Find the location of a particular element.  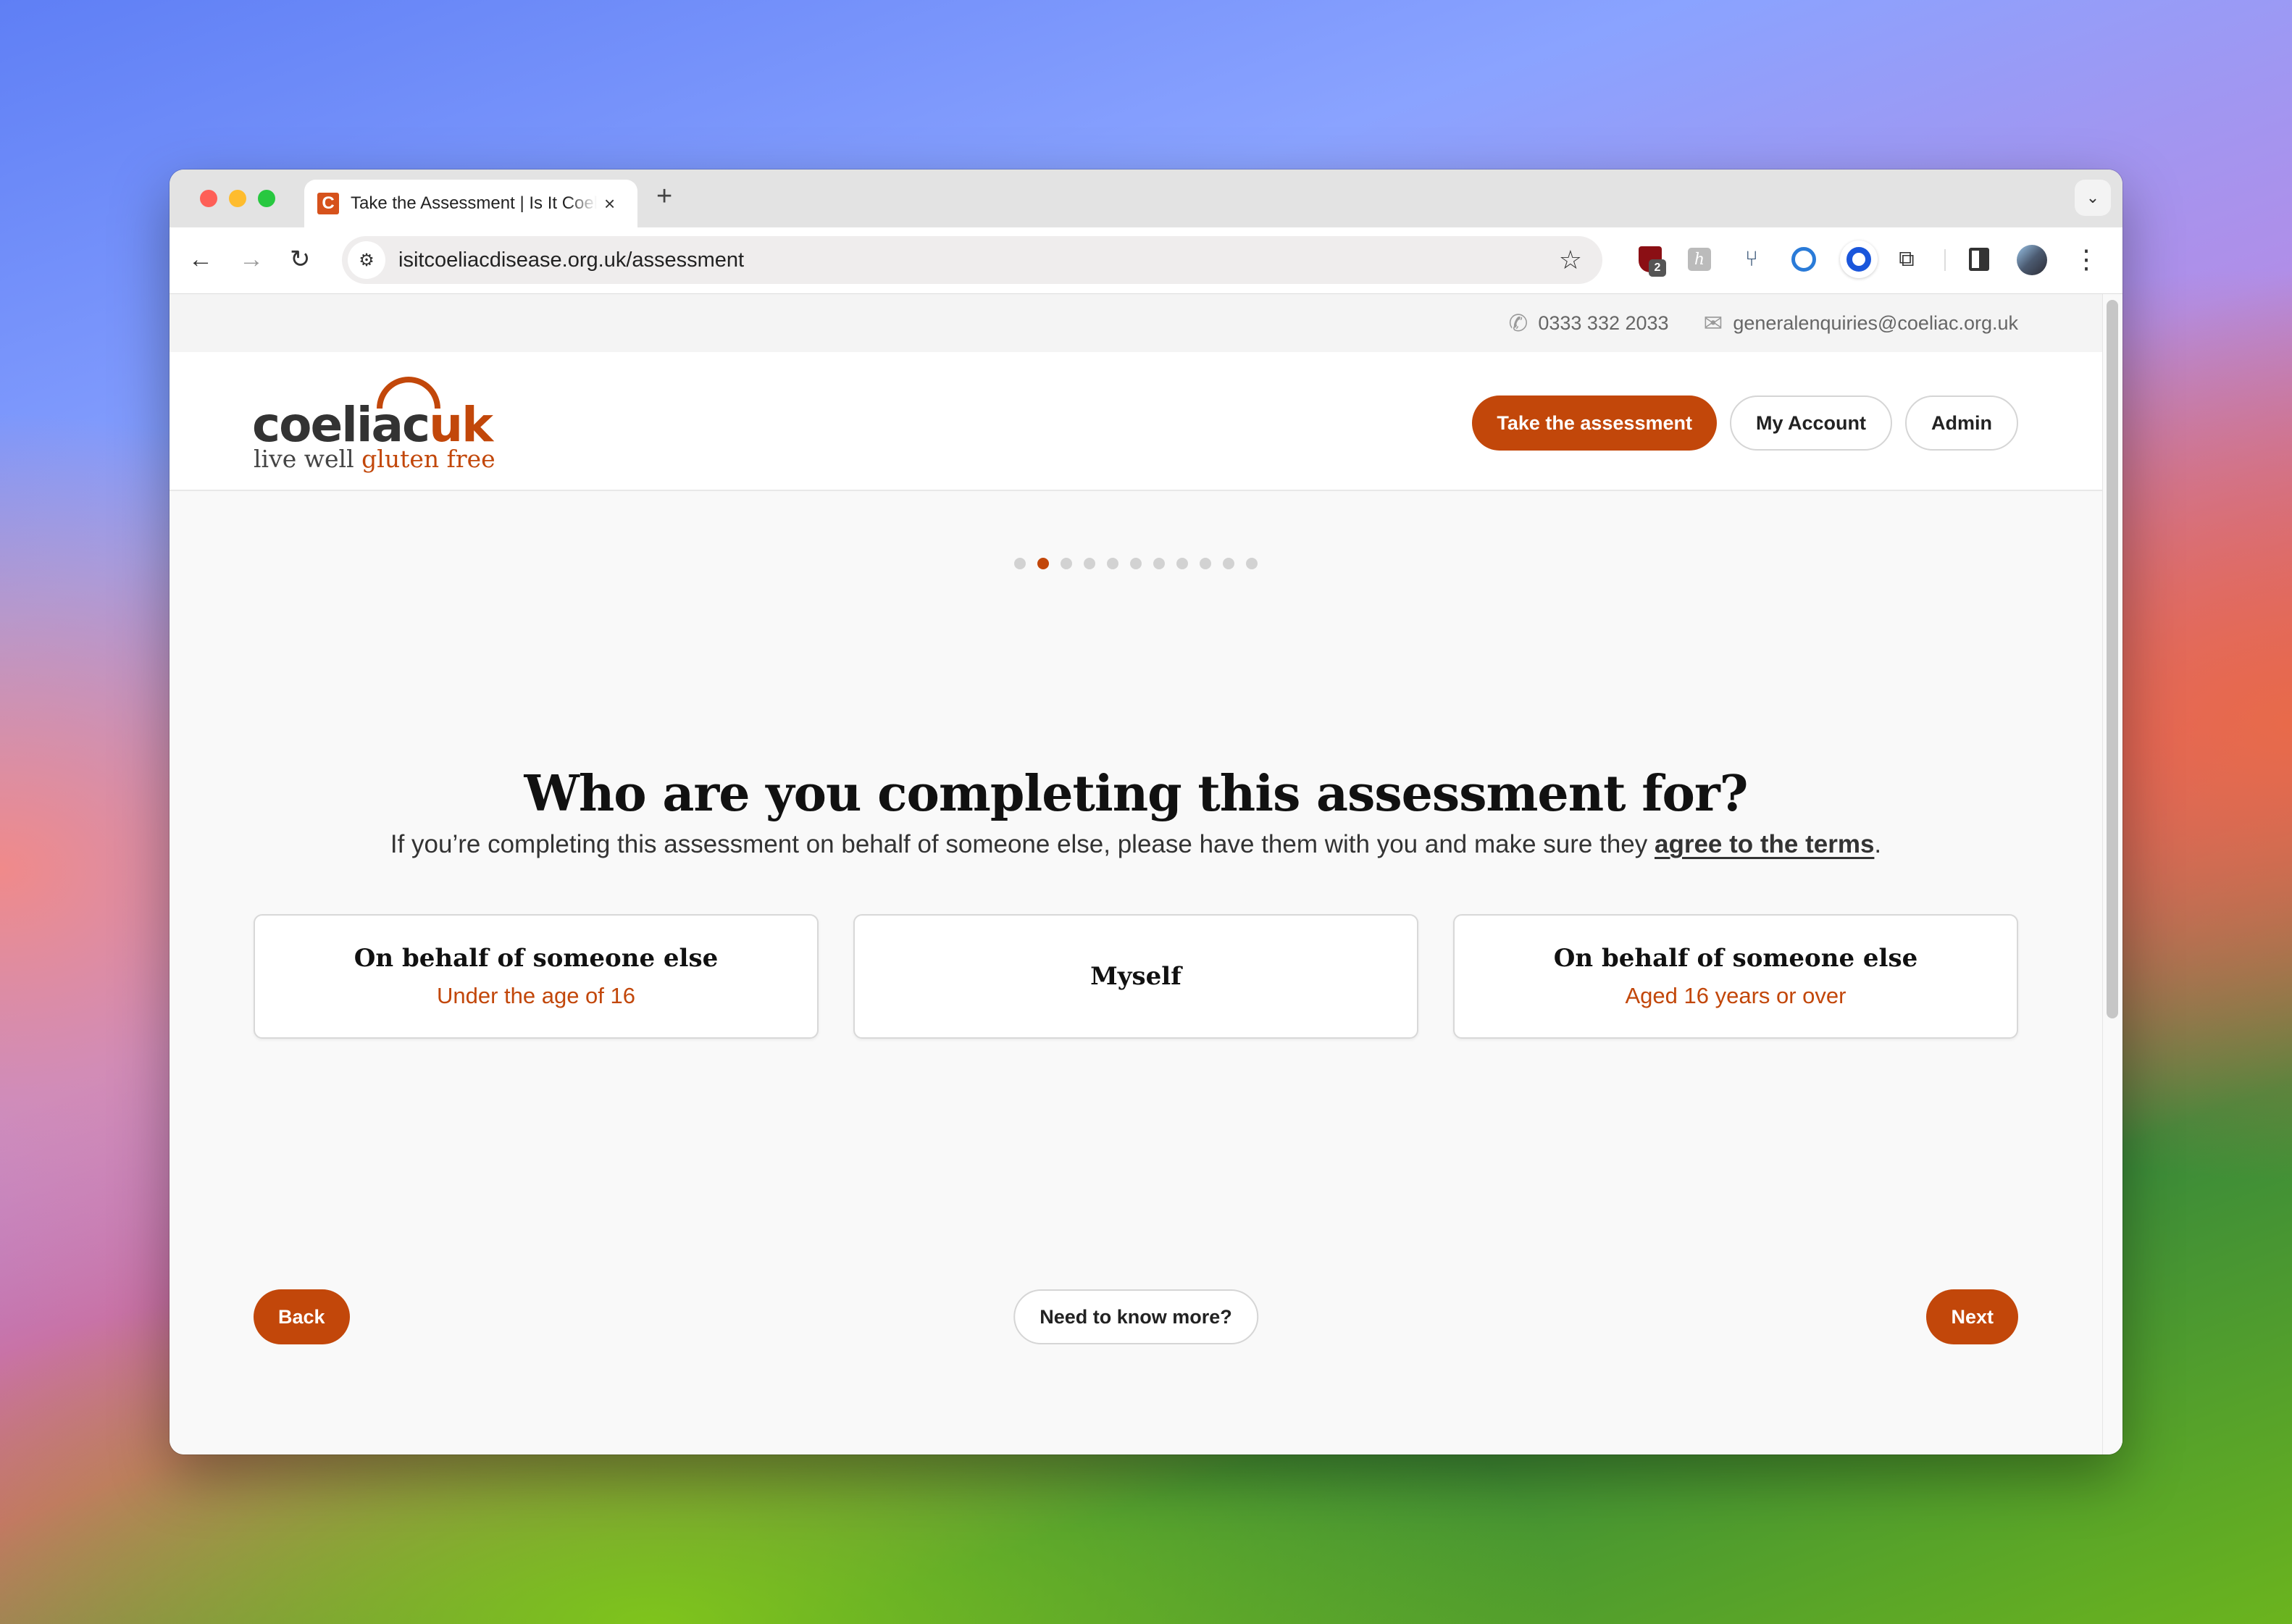

toolbar-divider is located at coordinates (1945, 260).